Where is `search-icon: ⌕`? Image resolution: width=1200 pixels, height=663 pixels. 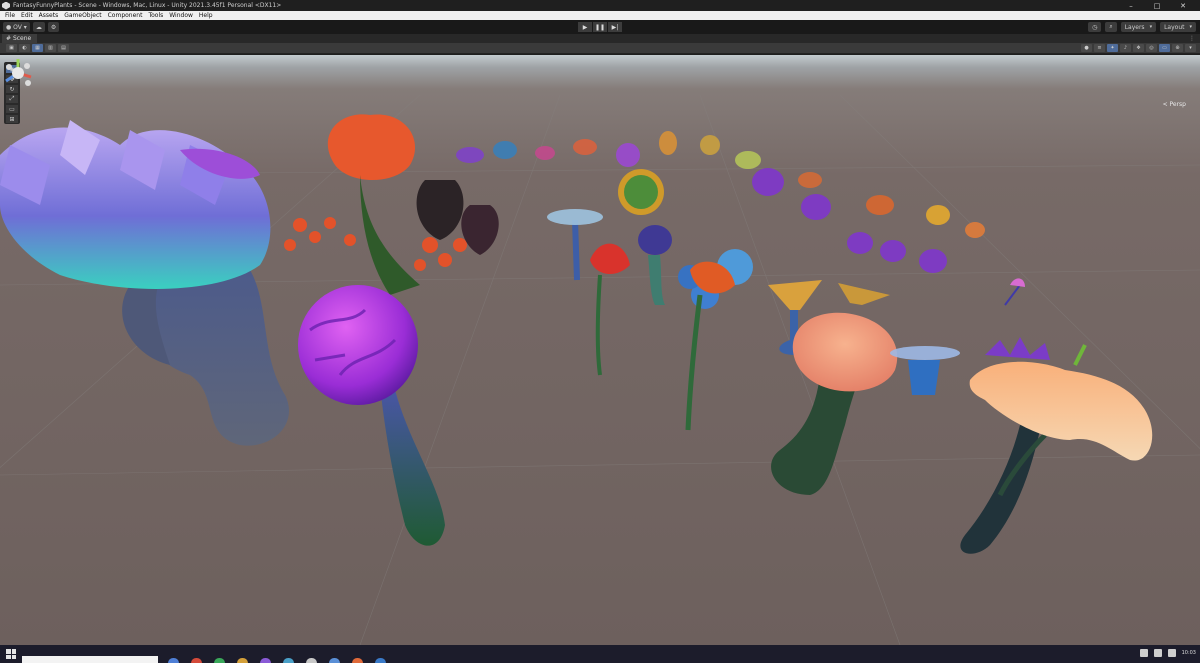
search-icon: ⌕ is located at coordinates (1111, 26).